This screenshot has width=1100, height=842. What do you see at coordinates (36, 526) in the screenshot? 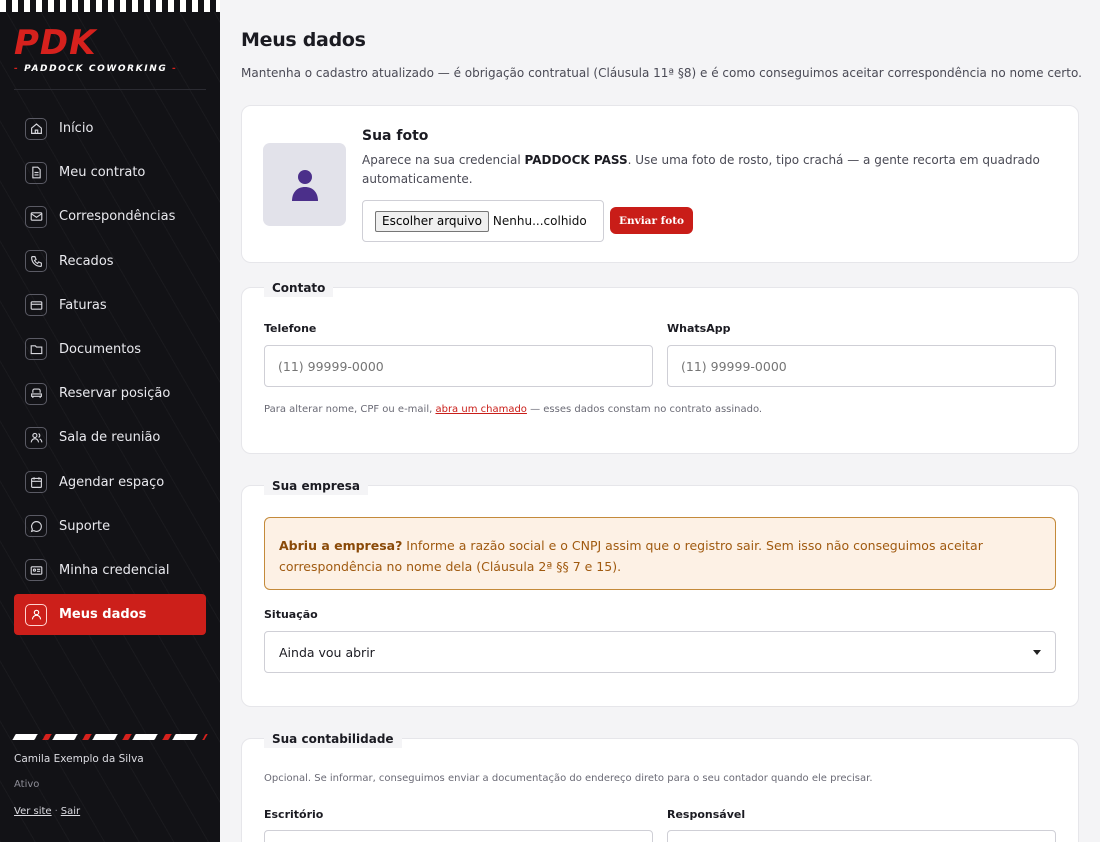
I see `chat-icon` at bounding box center [36, 526].